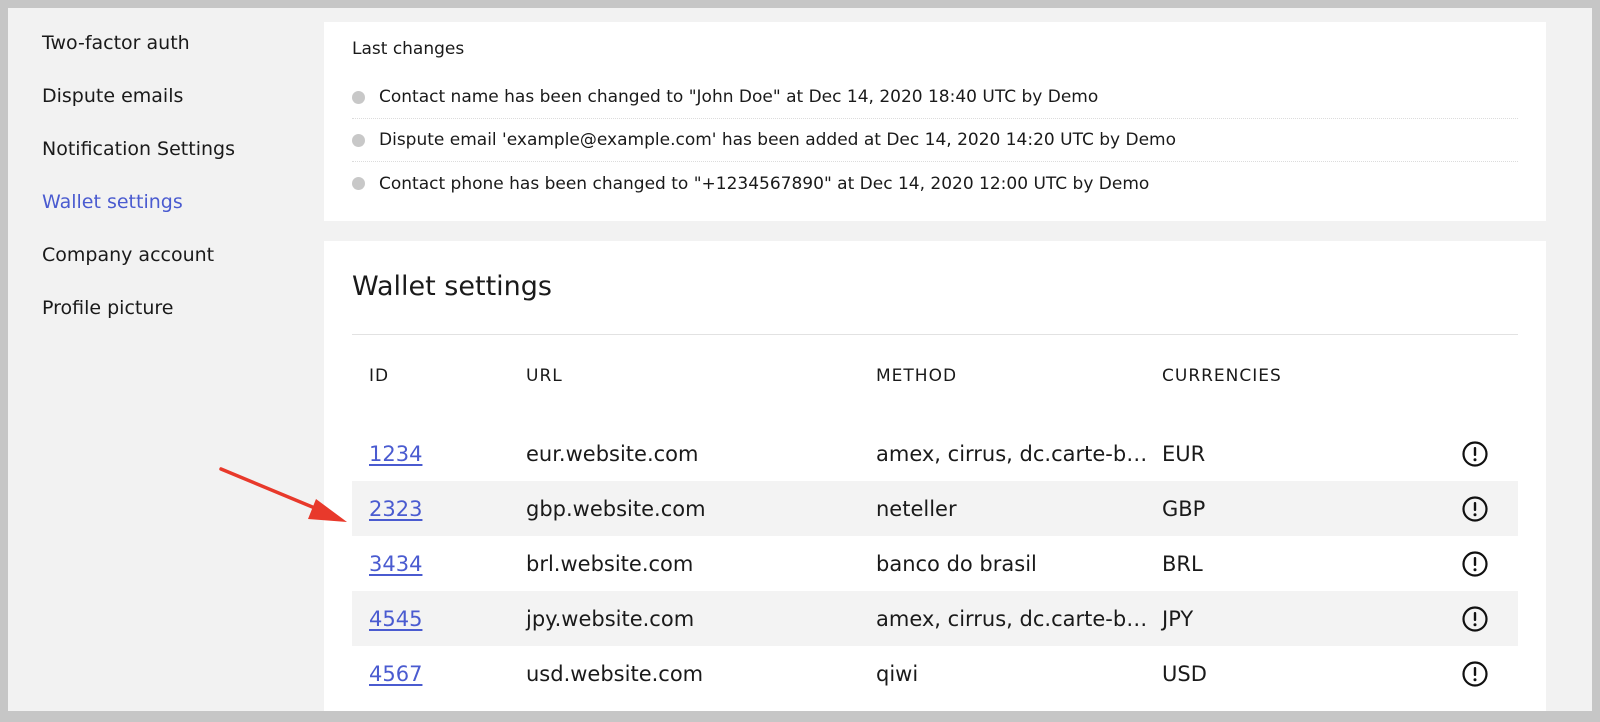 The image size is (1600, 722). What do you see at coordinates (615, 673) in the screenshot?
I see `wallet-url: usd.website.com` at bounding box center [615, 673].